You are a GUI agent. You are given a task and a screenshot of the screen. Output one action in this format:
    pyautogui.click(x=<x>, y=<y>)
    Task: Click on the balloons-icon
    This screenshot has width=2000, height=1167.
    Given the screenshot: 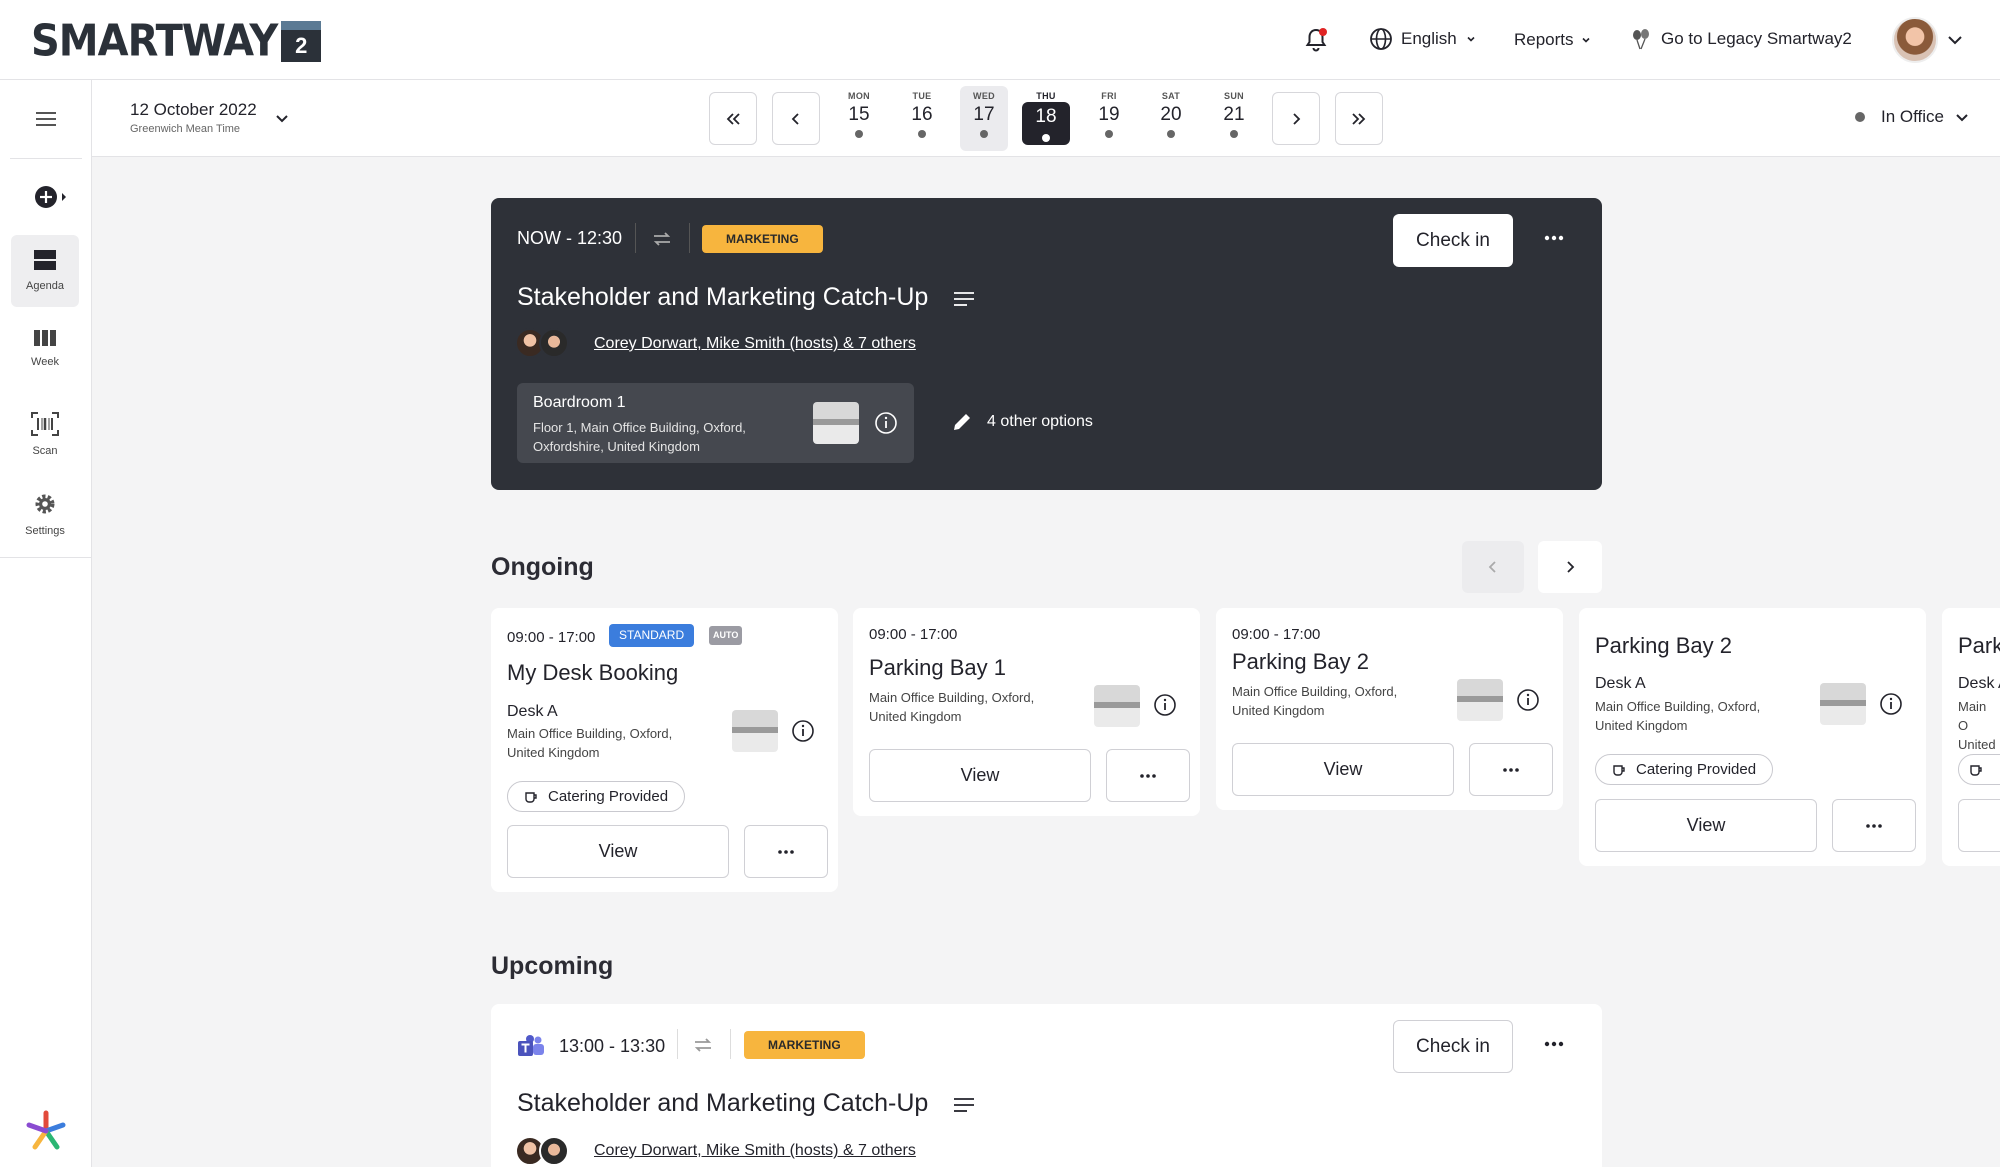 What is the action you would take?
    pyautogui.click(x=1641, y=39)
    